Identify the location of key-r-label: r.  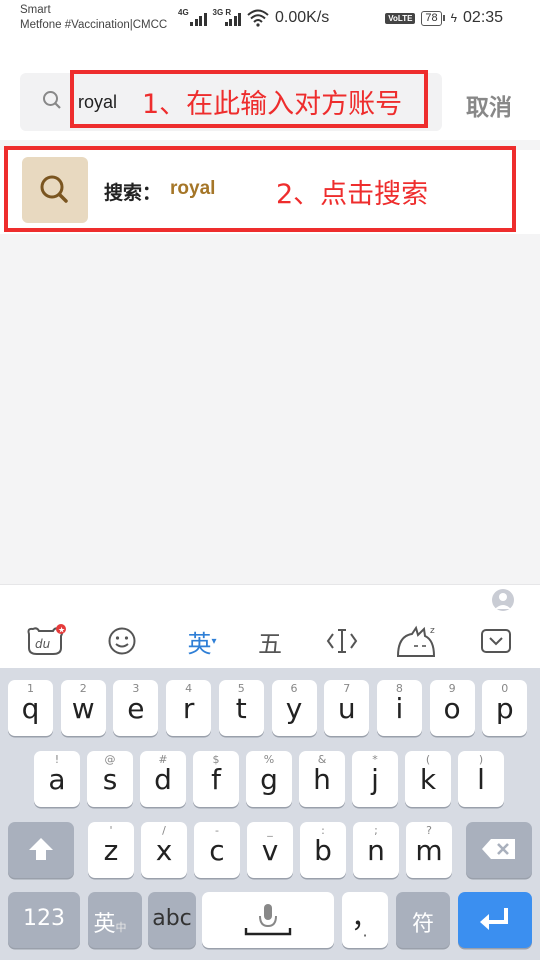
(188, 708).